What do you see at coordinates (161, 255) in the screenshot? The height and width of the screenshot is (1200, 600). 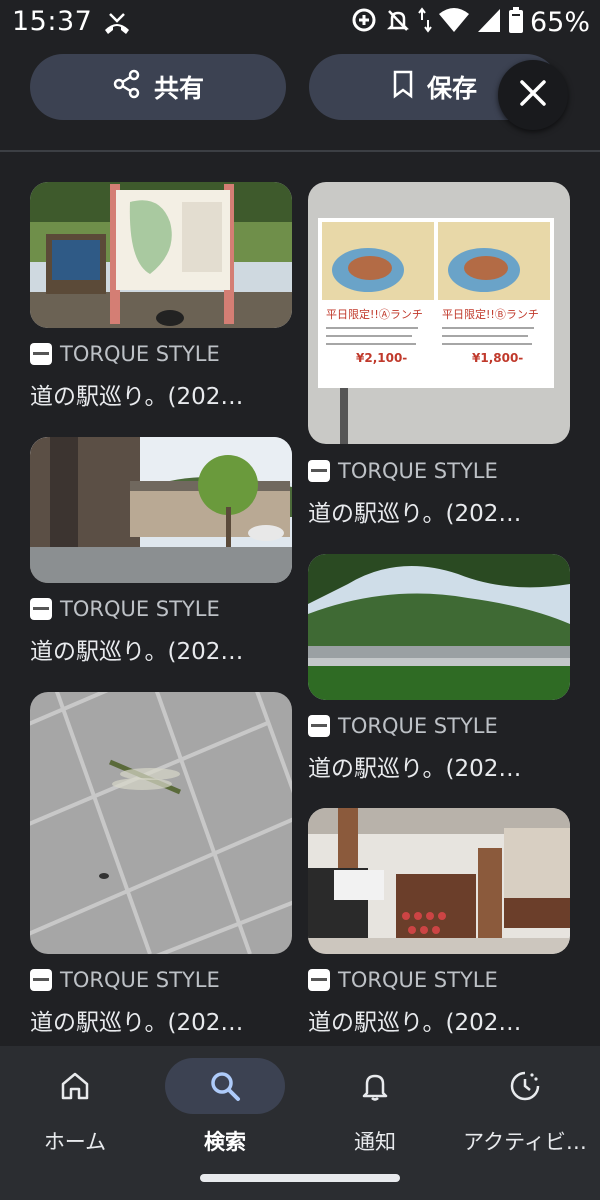 I see `result-image-signboard` at bounding box center [161, 255].